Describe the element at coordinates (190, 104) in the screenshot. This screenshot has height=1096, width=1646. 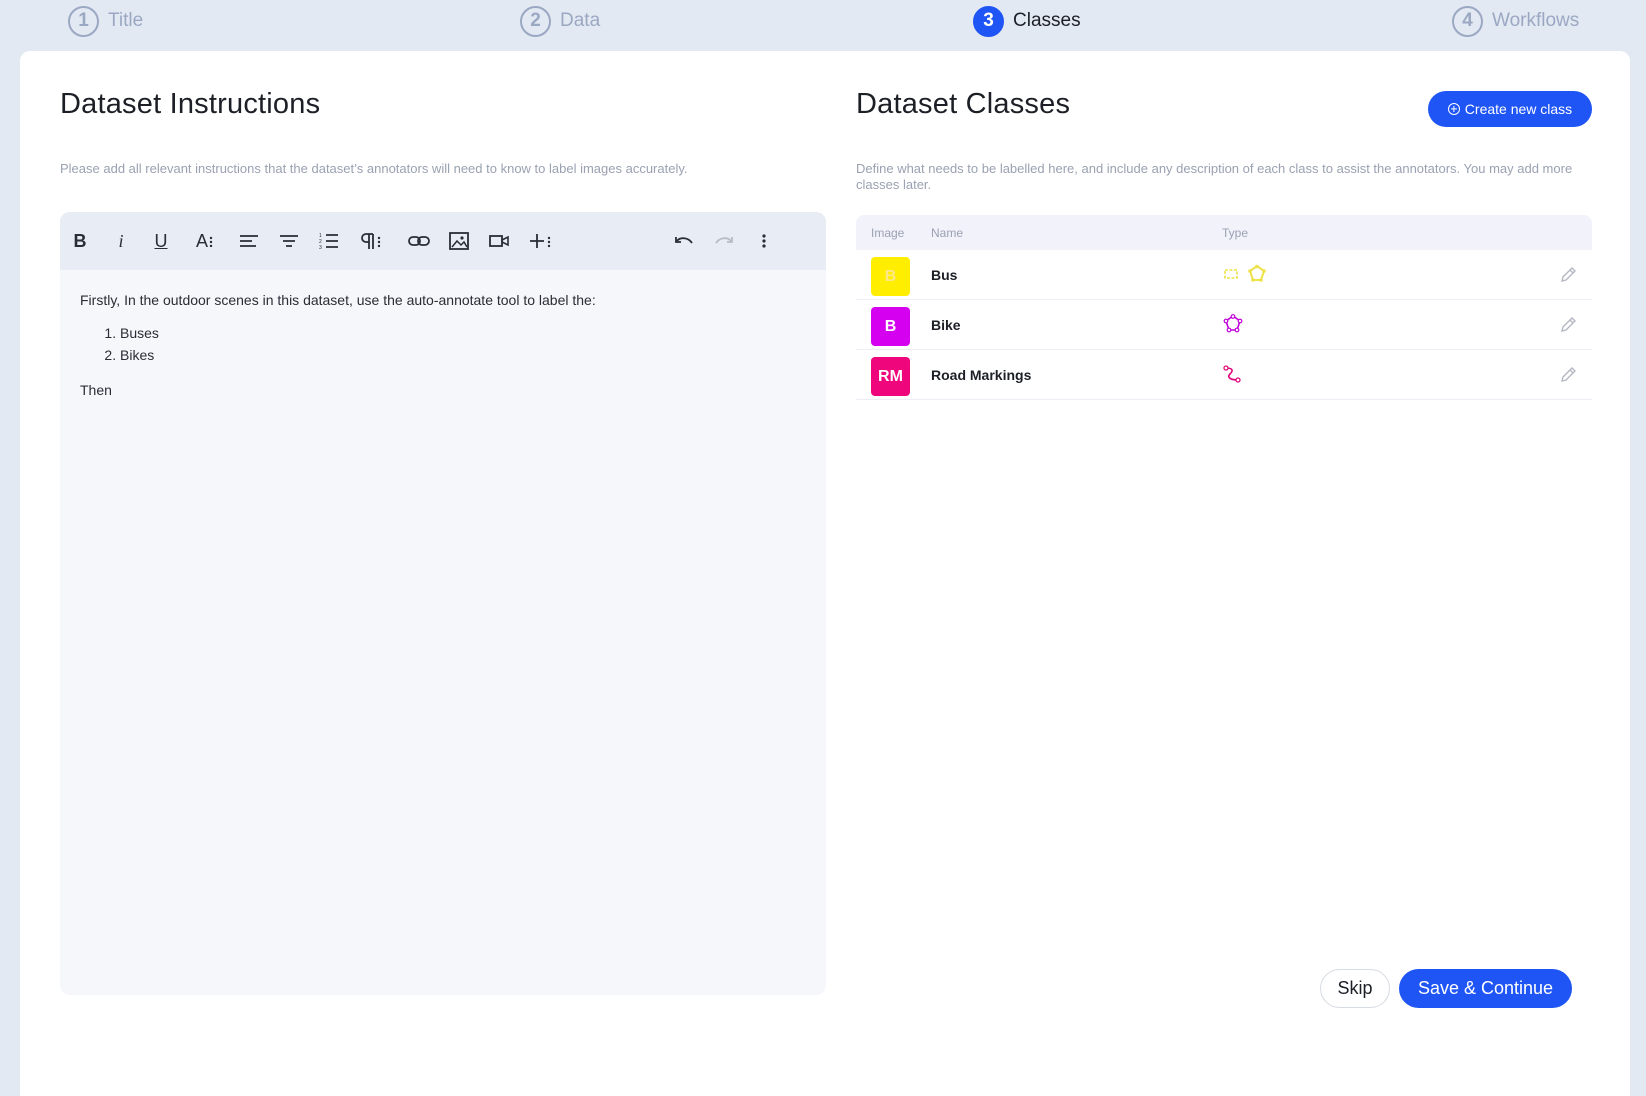
I see `instructions-title: Dataset Instructions` at that location.